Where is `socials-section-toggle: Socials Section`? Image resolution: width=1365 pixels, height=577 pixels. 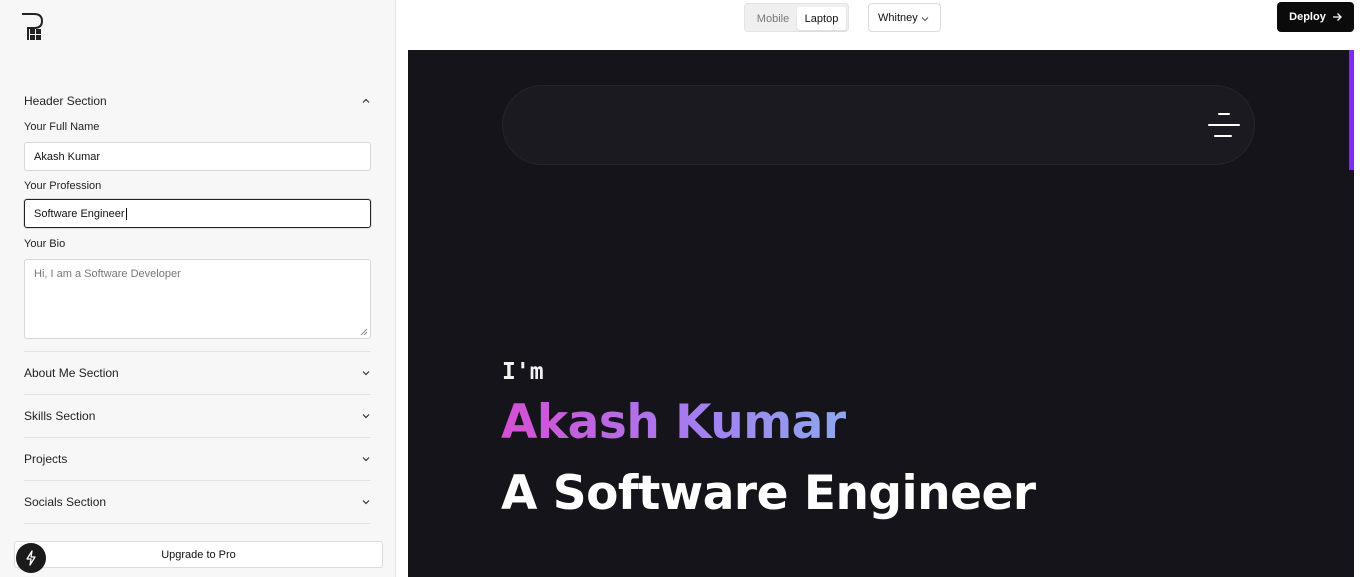 socials-section-toggle: Socials Section is located at coordinates (197, 502).